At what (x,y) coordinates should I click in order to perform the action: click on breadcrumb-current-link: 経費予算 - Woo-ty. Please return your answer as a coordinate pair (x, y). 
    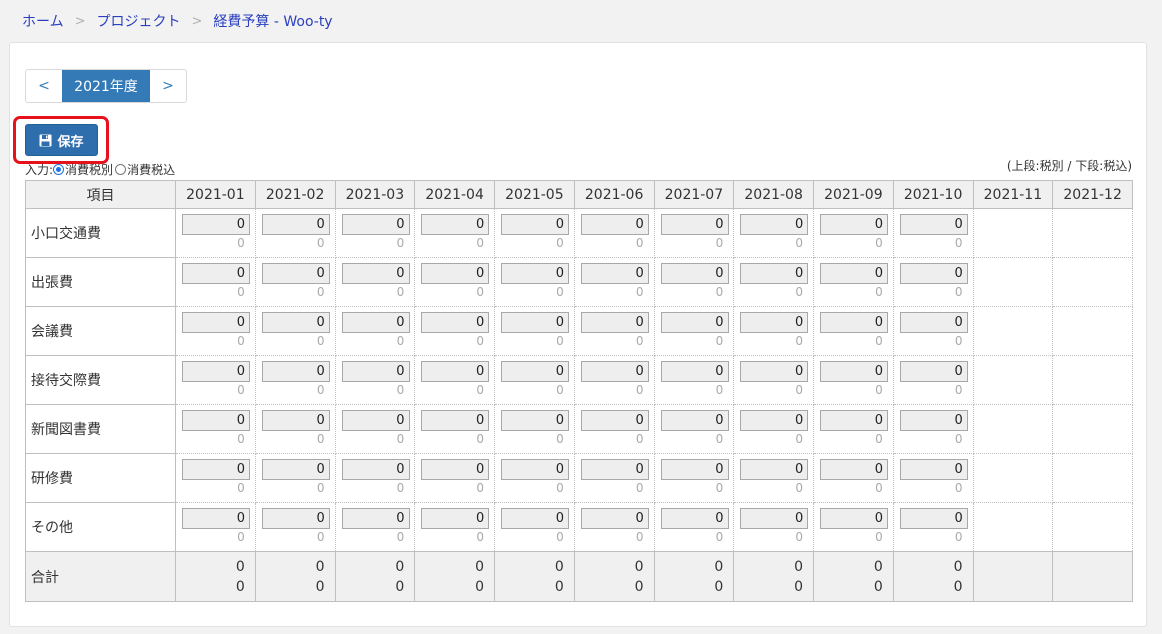
    Looking at the image, I should click on (272, 21).